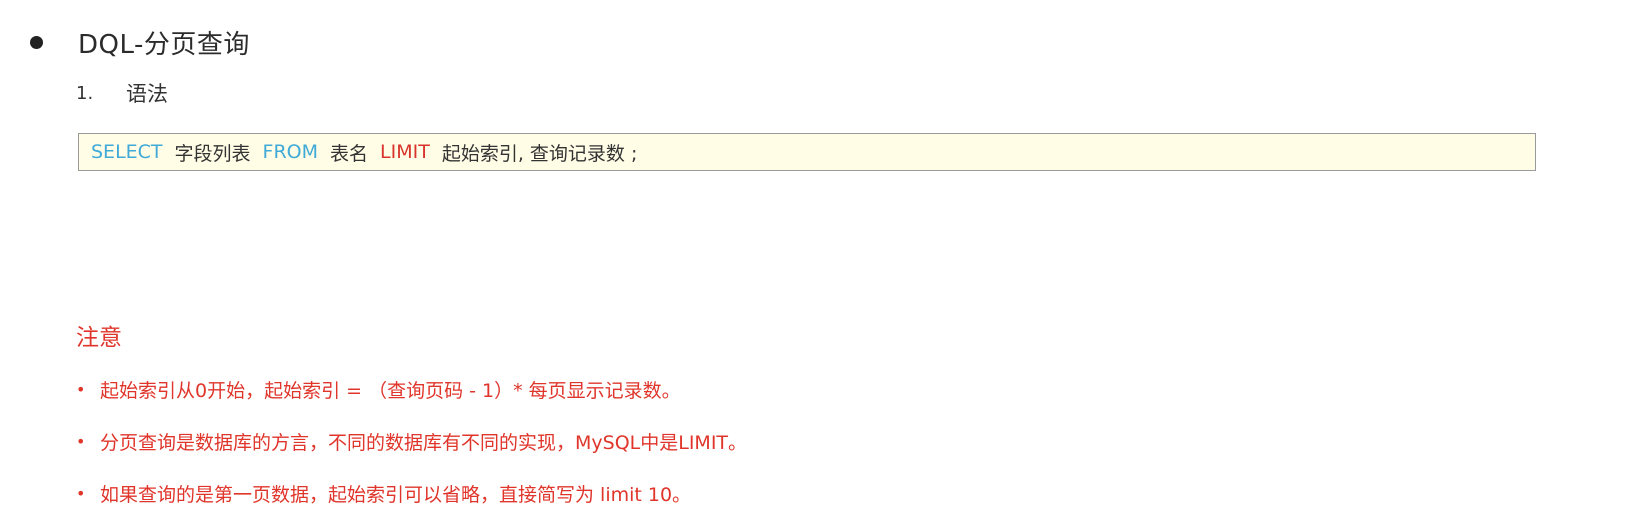 Image resolution: width=1648 pixels, height=530 pixels. I want to click on section-heading: DQL-分页查询, so click(139, 42).